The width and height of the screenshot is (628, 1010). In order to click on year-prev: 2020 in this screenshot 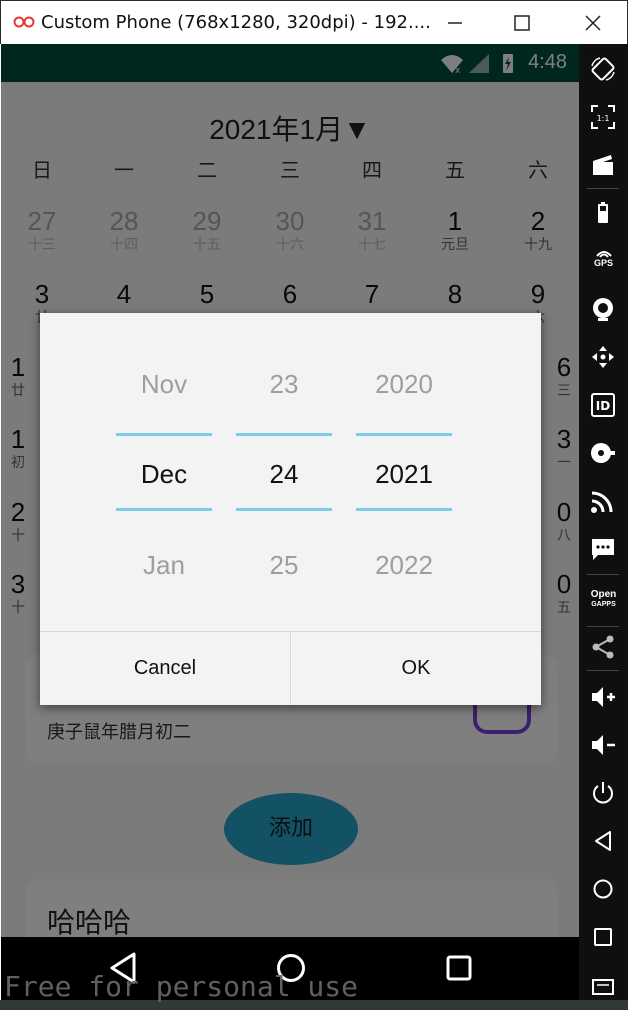, I will do `click(404, 384)`.